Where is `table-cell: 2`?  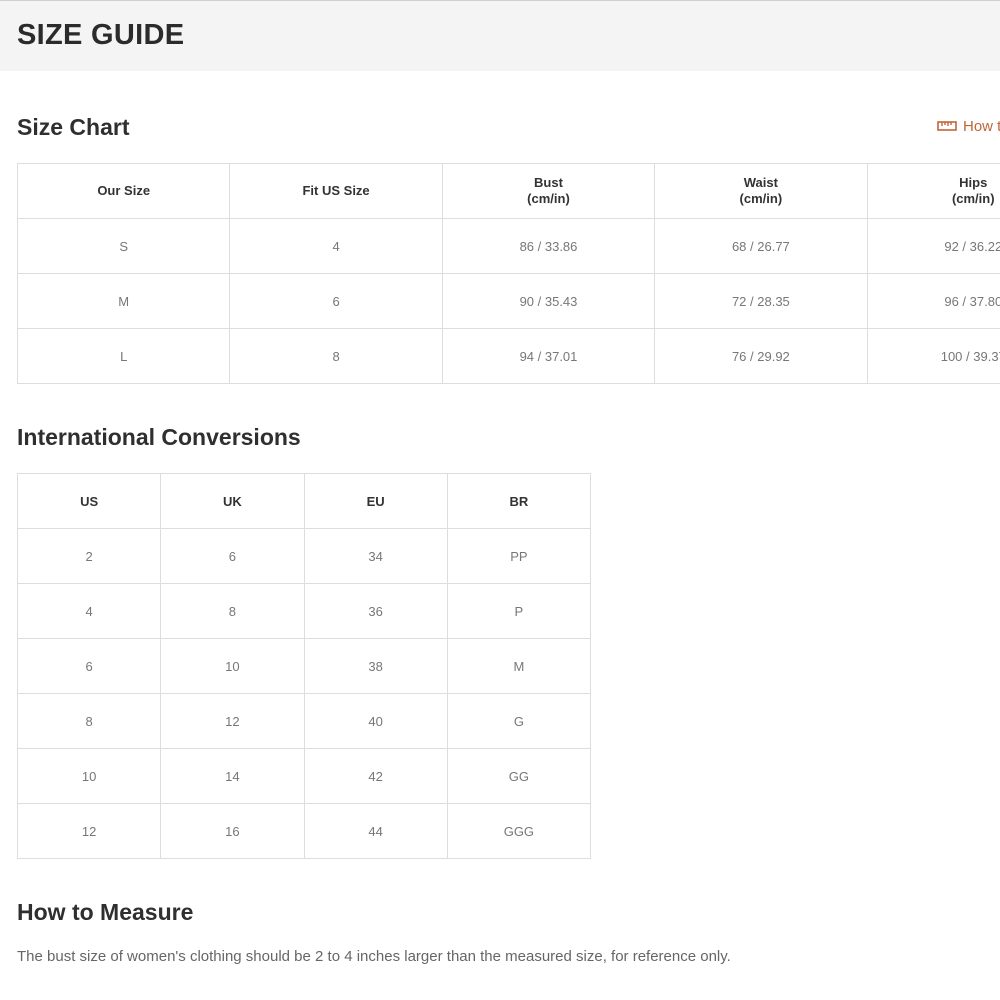
table-cell: 2 is located at coordinates (89, 556).